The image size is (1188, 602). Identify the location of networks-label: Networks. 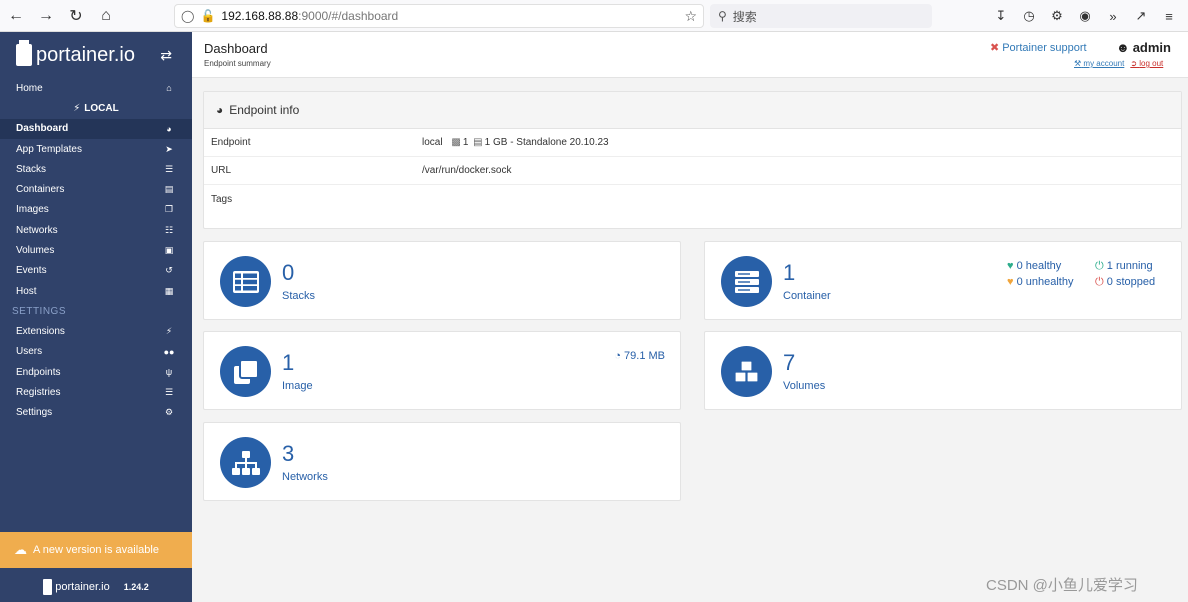
(305, 477).